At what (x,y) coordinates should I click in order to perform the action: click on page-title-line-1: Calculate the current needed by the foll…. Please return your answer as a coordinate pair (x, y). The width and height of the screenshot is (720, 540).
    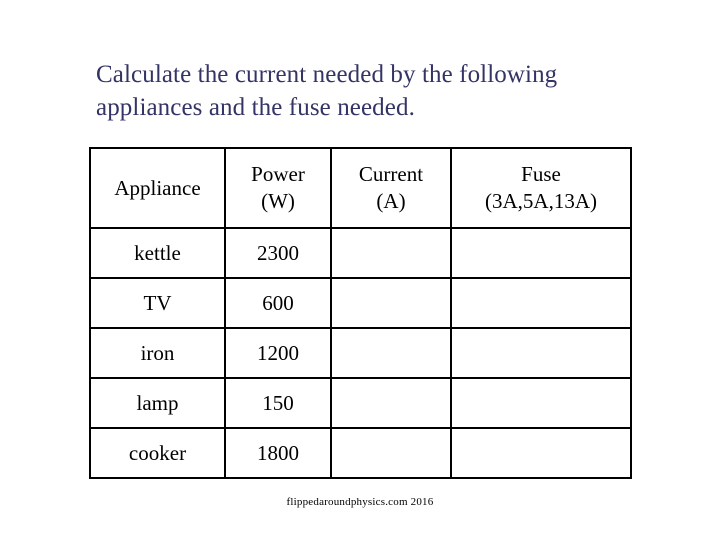
    Looking at the image, I should click on (327, 74).